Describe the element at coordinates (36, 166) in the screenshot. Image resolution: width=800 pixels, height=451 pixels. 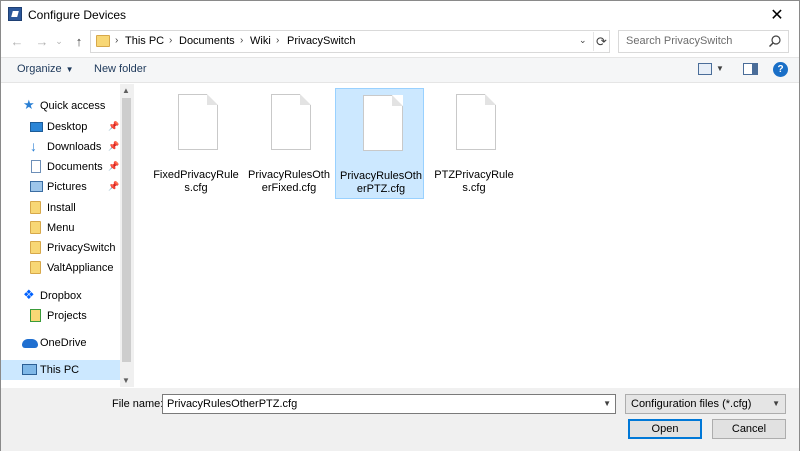
I see `document-icon` at that location.